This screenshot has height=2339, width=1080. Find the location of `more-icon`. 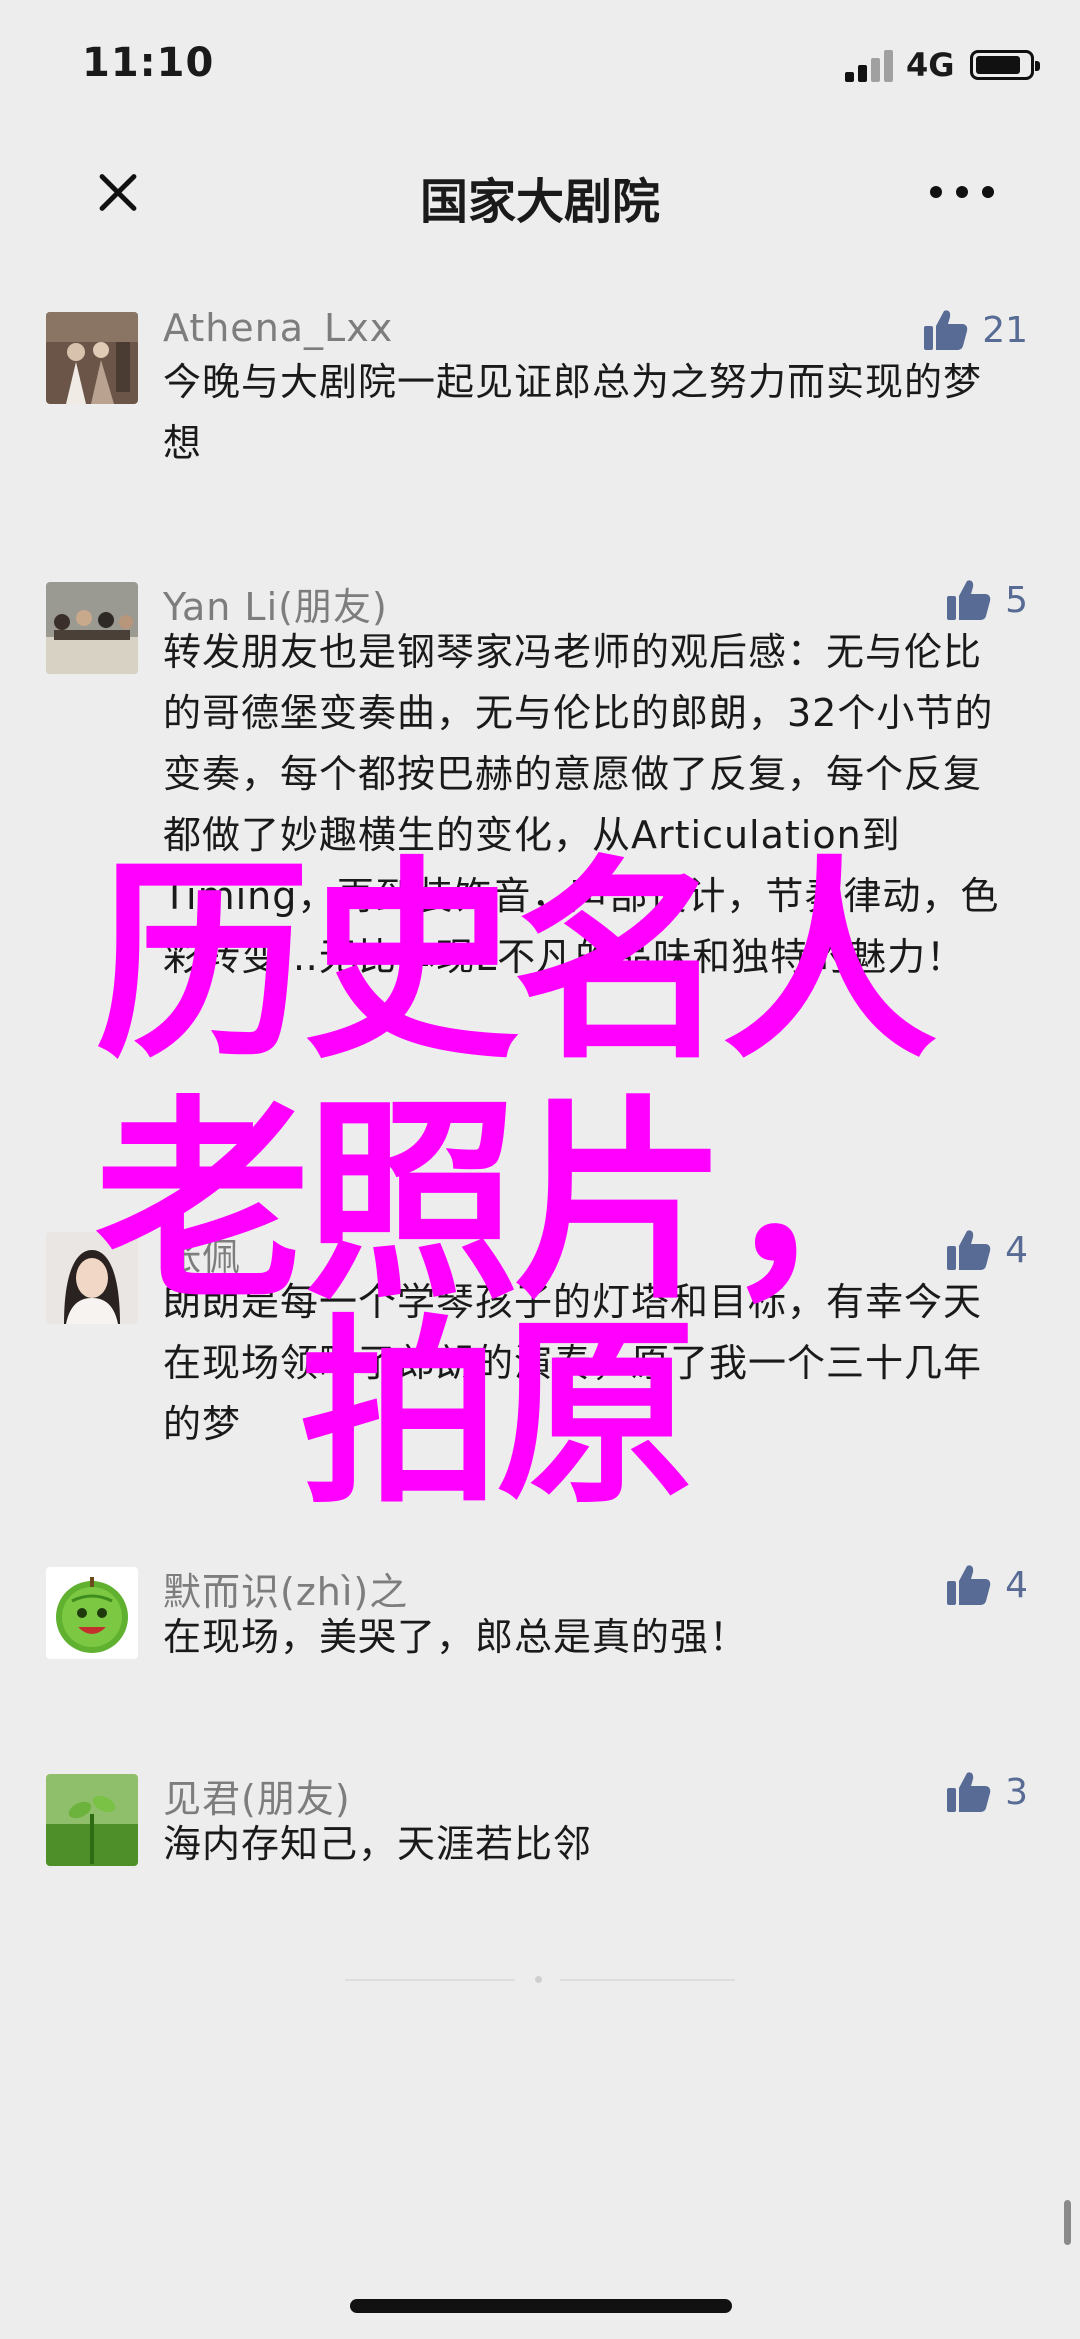

more-icon is located at coordinates (962, 192).